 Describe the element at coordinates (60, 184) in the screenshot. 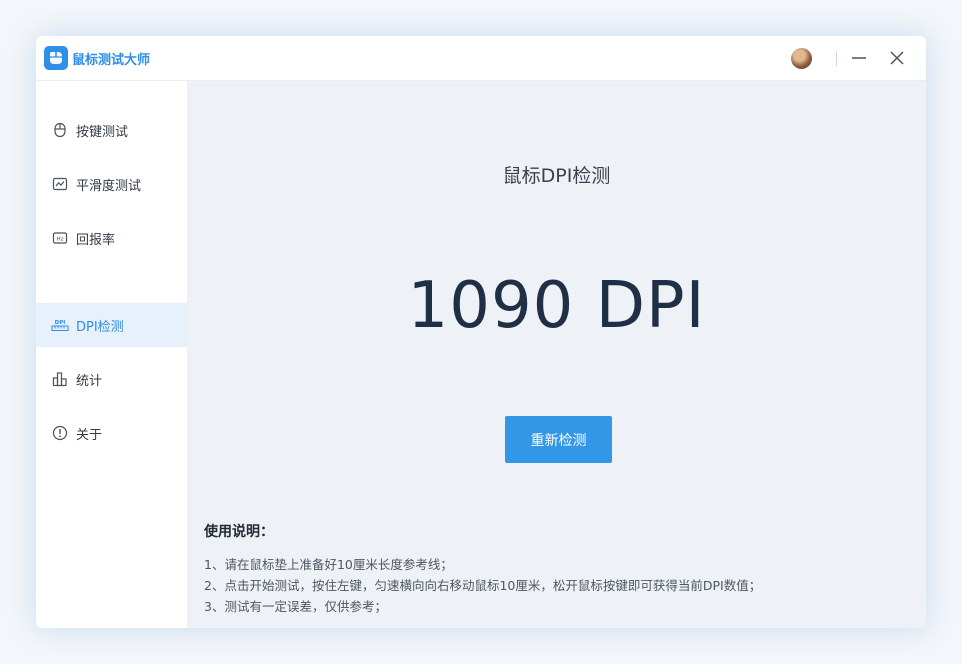

I see `line-chart-icon` at that location.